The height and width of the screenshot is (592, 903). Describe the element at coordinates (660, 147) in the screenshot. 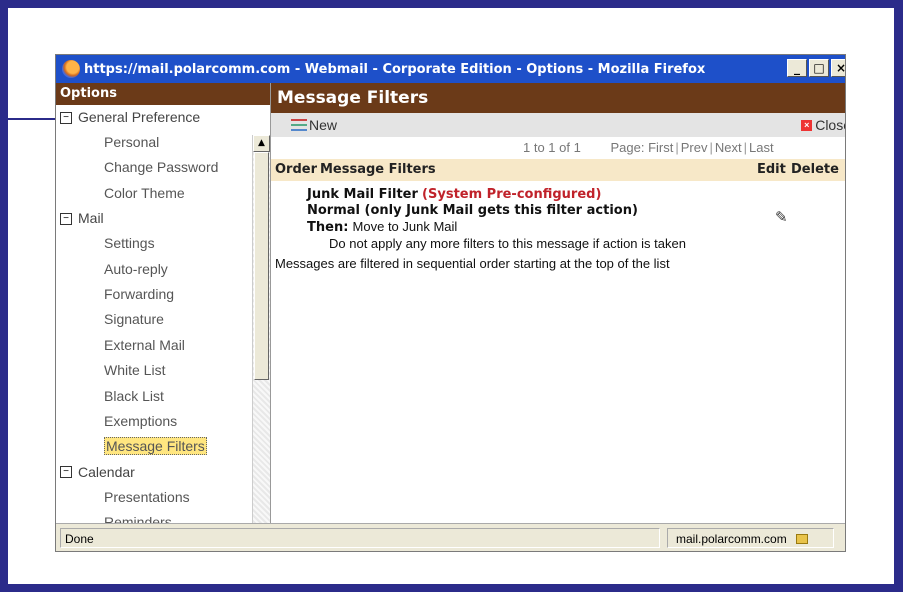

I see `page-first-link: First` at that location.